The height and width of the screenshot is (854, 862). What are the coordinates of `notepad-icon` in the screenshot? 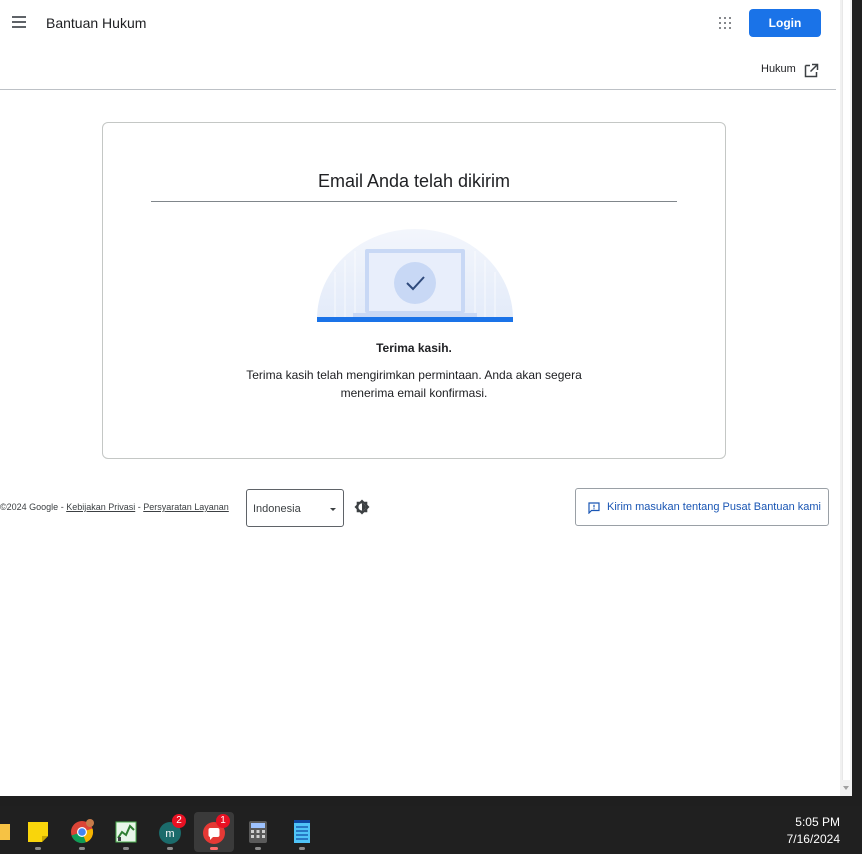 It's located at (302, 831).